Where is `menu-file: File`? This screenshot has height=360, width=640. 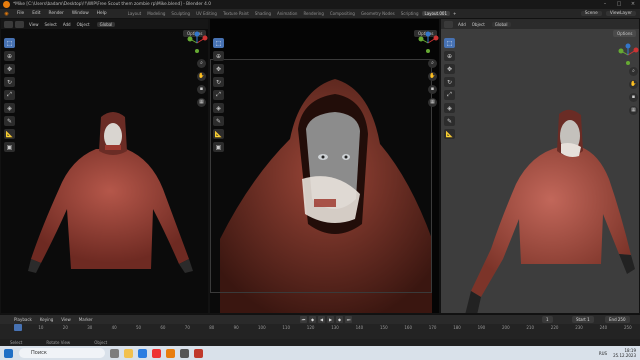
menu-file: File is located at coordinates (20, 13).